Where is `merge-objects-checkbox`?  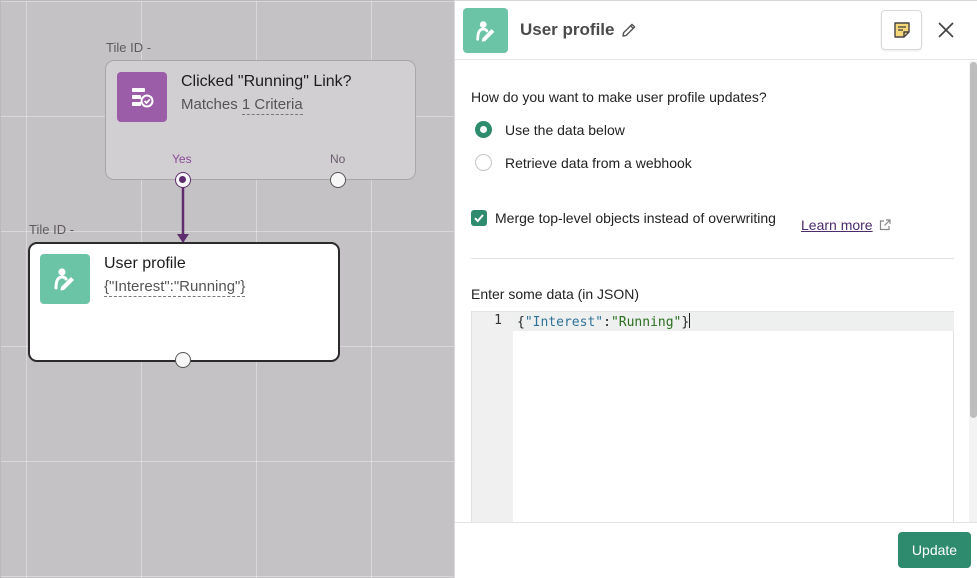 merge-objects-checkbox is located at coordinates (479, 218).